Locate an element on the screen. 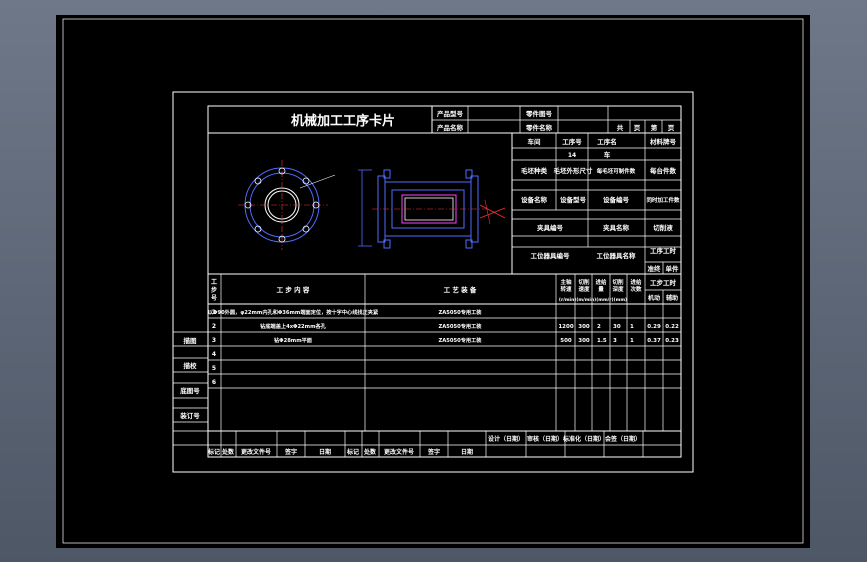 The image size is (867, 562). step-cell-mach: 0.29 is located at coordinates (654, 327).